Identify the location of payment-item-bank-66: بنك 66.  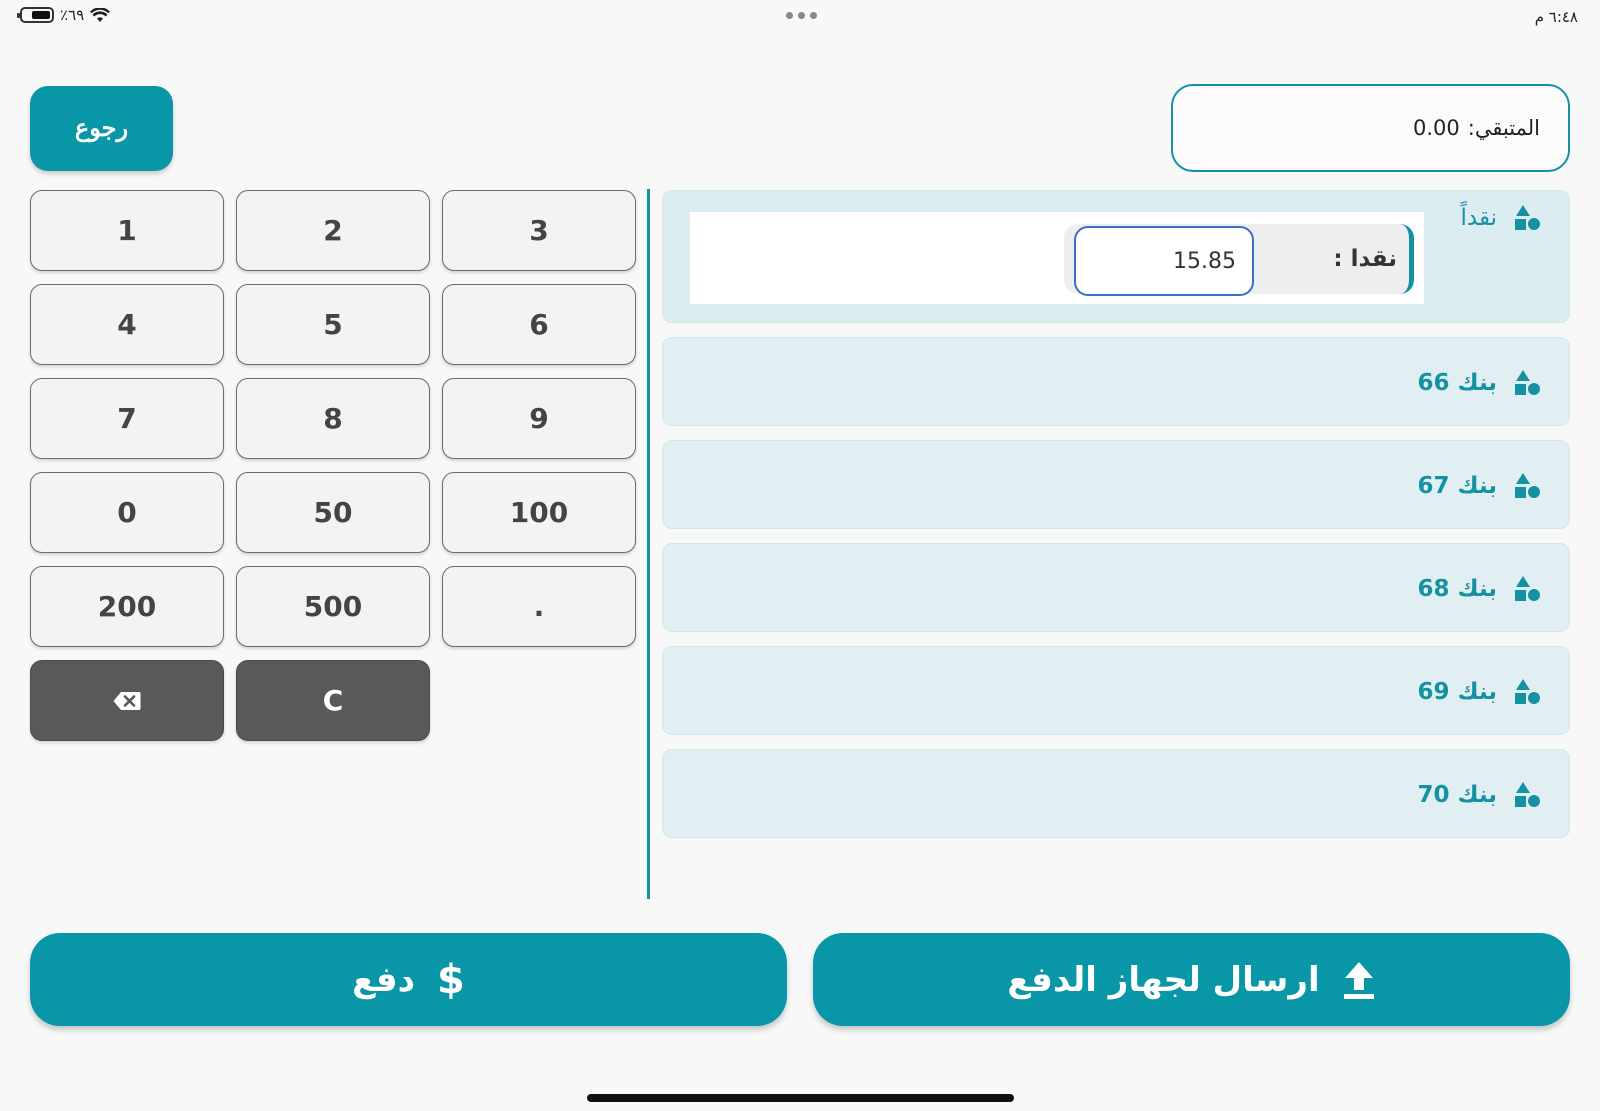
(1116, 381).